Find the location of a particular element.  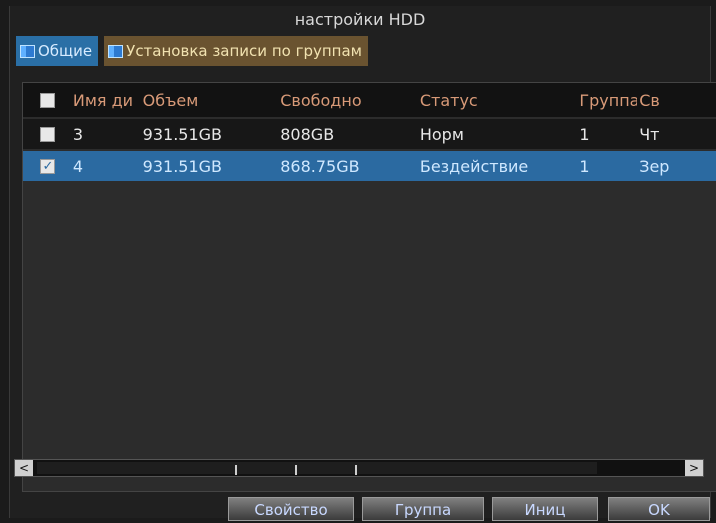

row-checkbox is located at coordinates (47, 134).